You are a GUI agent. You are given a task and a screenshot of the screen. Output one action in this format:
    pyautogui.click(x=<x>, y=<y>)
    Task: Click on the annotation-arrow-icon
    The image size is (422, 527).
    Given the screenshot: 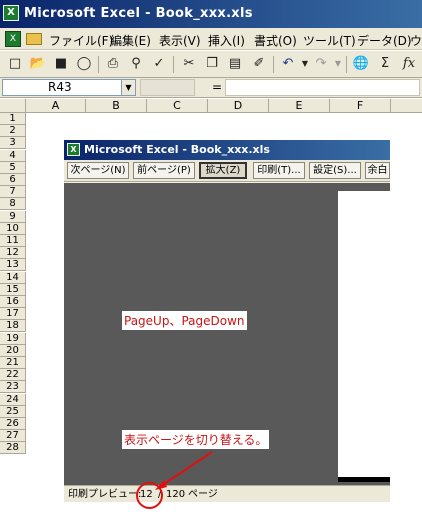 What is the action you would take?
    pyautogui.click(x=184, y=470)
    